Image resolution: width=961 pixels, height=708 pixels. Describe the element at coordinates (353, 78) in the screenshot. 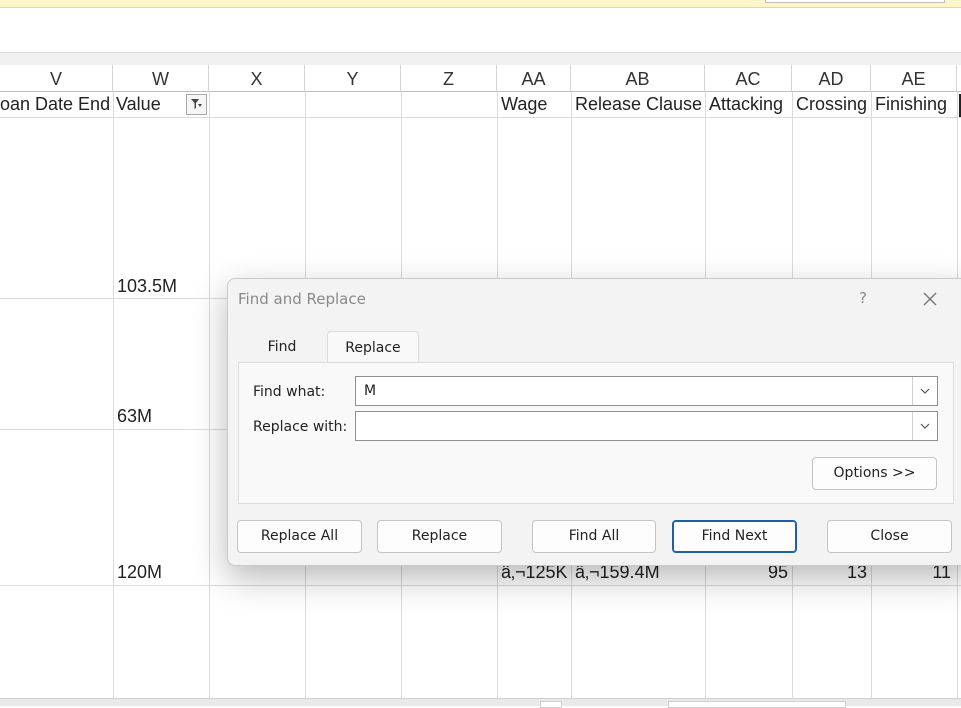

I see `column-header-Y: Y` at that location.